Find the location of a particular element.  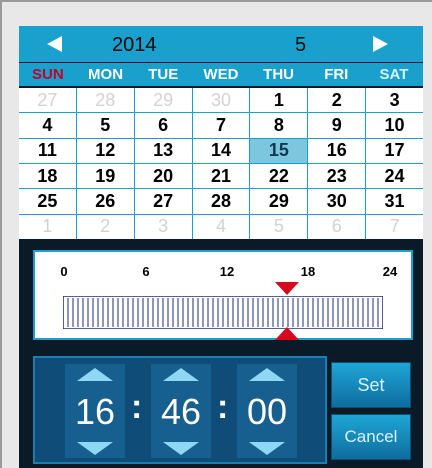

minute-up-icon is located at coordinates (181, 374).